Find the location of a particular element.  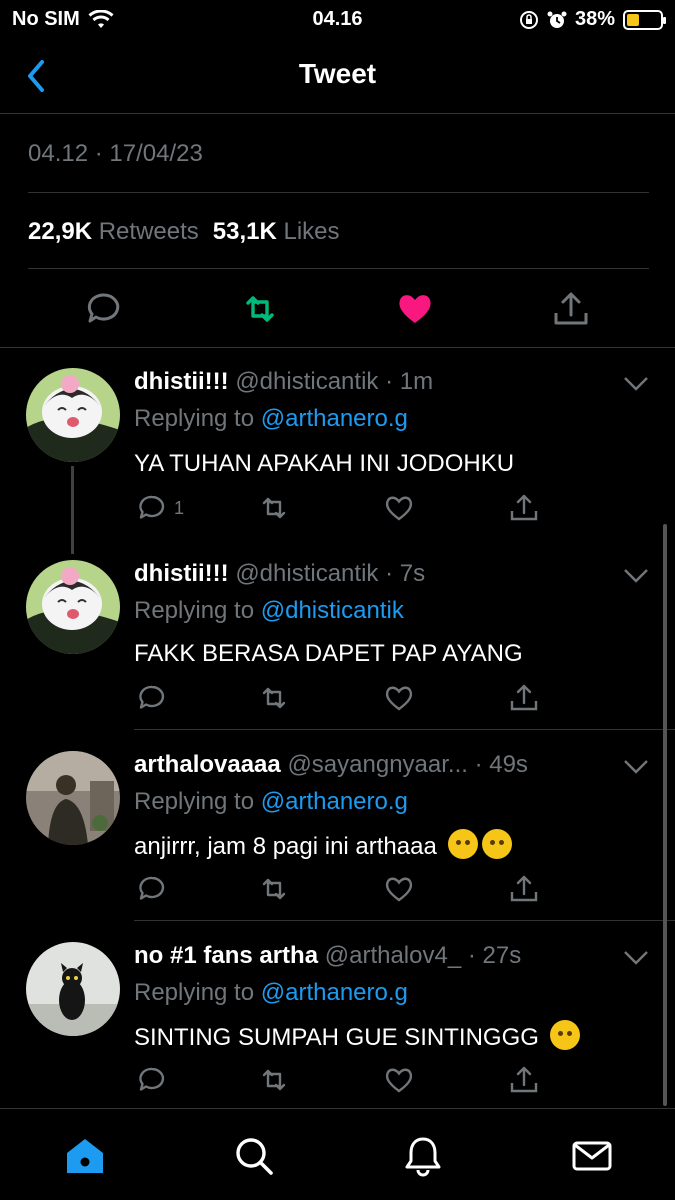

retweets-count: 22,9K is located at coordinates (60, 231).